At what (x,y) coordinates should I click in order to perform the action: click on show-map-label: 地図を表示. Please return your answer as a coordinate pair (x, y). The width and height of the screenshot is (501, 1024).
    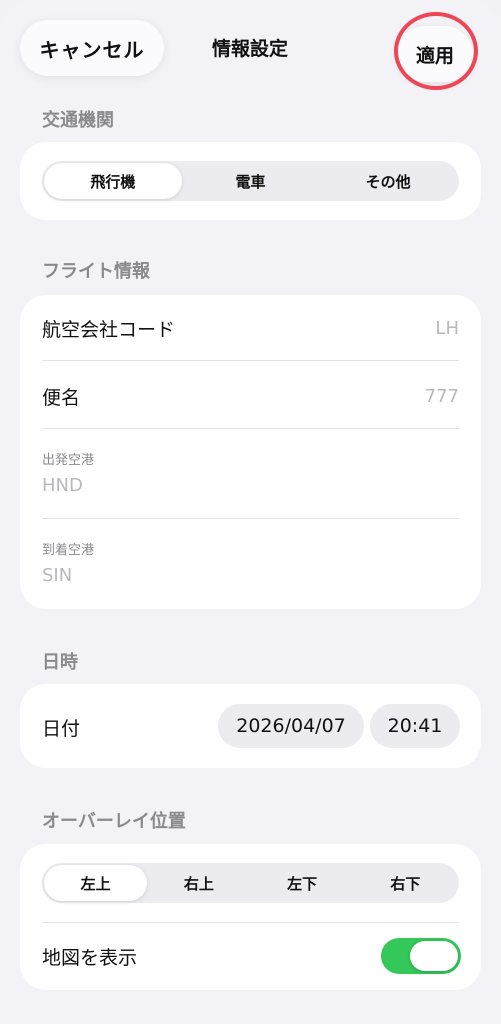
    Looking at the image, I should click on (90, 958).